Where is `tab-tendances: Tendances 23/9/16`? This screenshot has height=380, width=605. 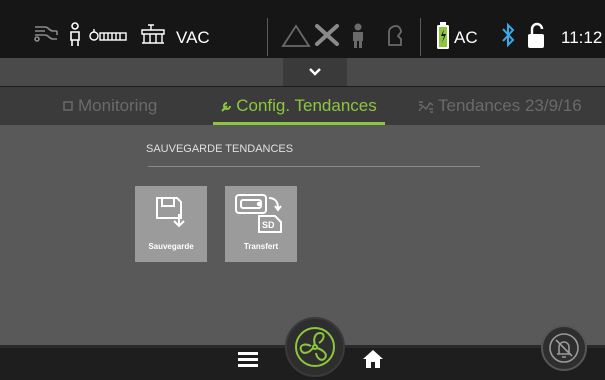 tab-tendances: Tendances 23/9/16 is located at coordinates (511, 106).